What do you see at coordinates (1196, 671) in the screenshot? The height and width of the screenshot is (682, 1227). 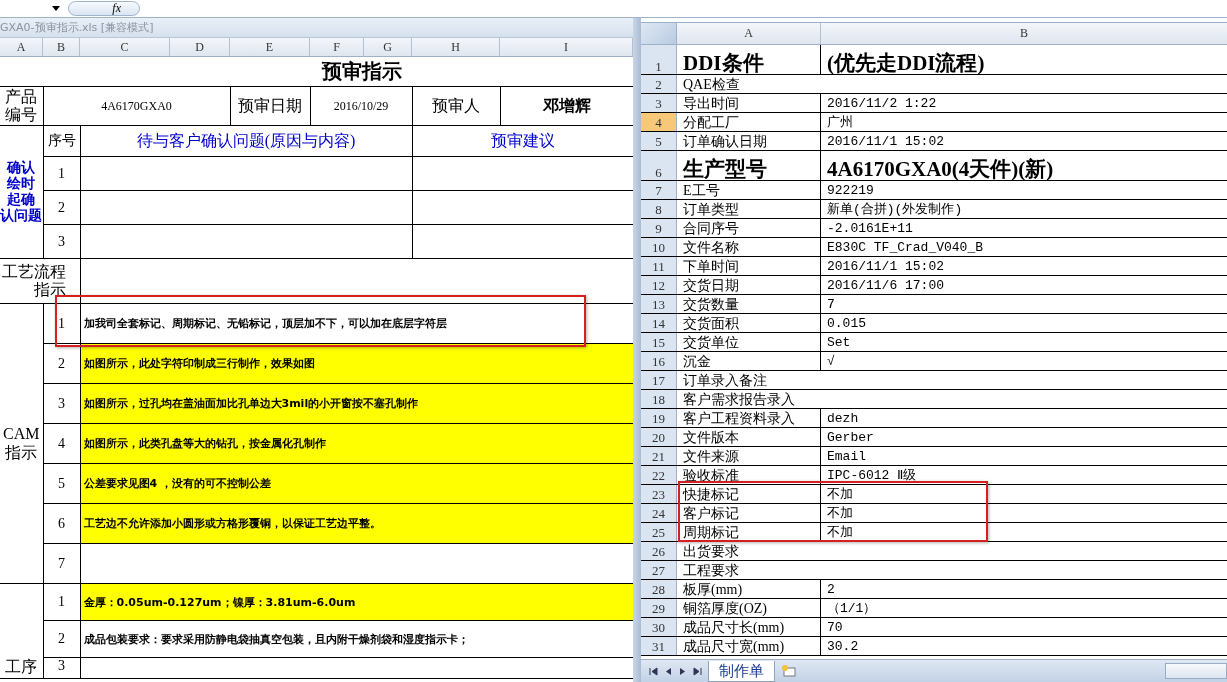 I see `horizontal-scrollbar` at bounding box center [1196, 671].